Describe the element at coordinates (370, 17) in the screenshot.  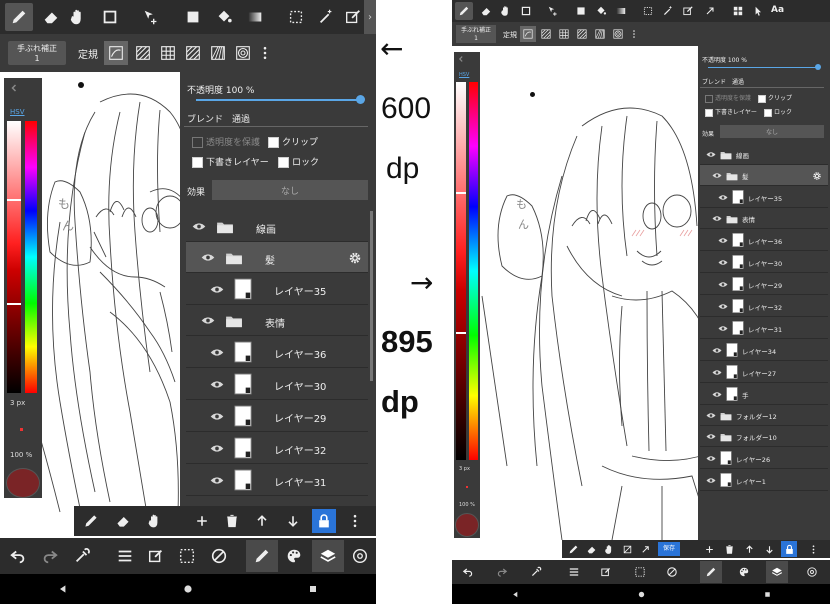
I see `toolbar-scroll-button: ›` at that location.